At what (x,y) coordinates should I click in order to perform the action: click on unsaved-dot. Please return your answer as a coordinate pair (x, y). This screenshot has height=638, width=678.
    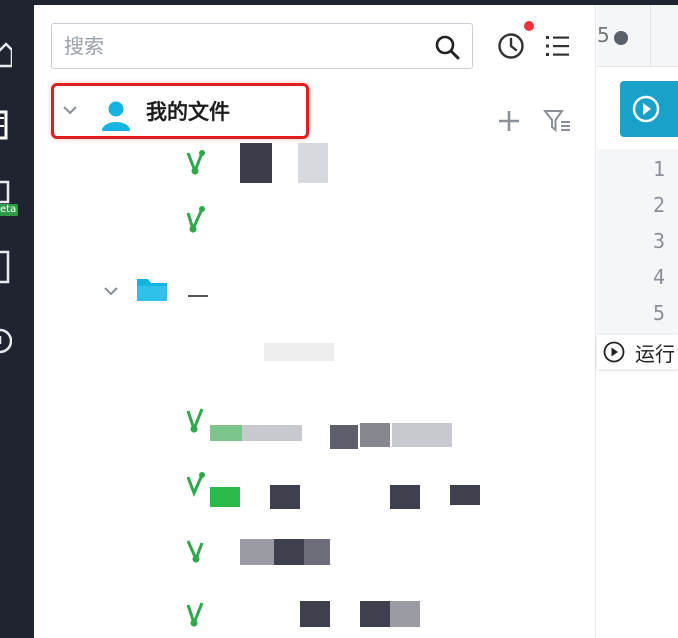
    Looking at the image, I should click on (621, 38).